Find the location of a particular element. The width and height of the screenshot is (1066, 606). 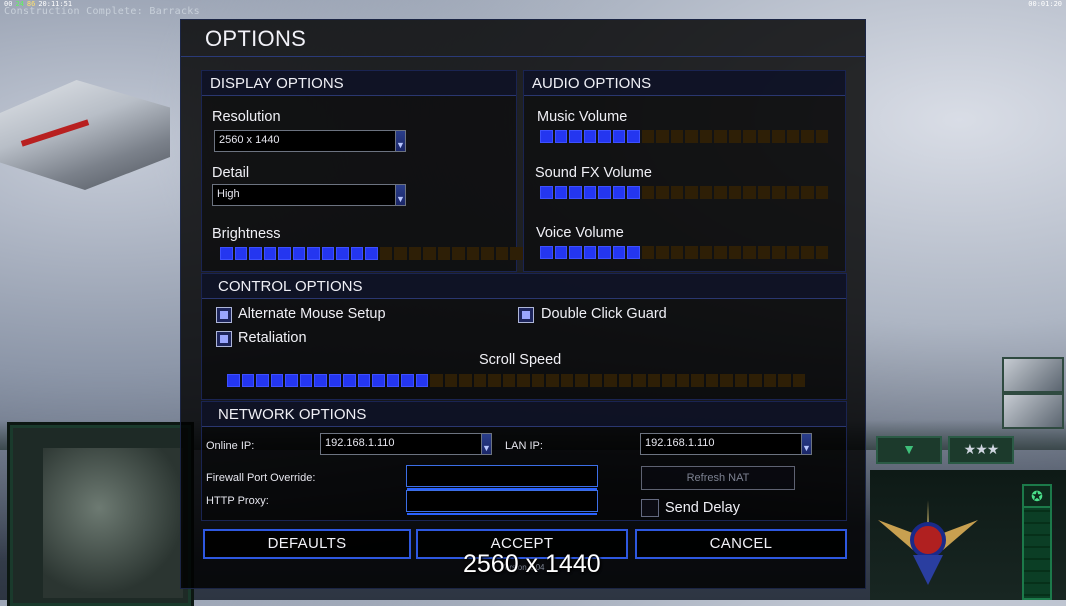

detail-select: High ▼ is located at coordinates (309, 195).